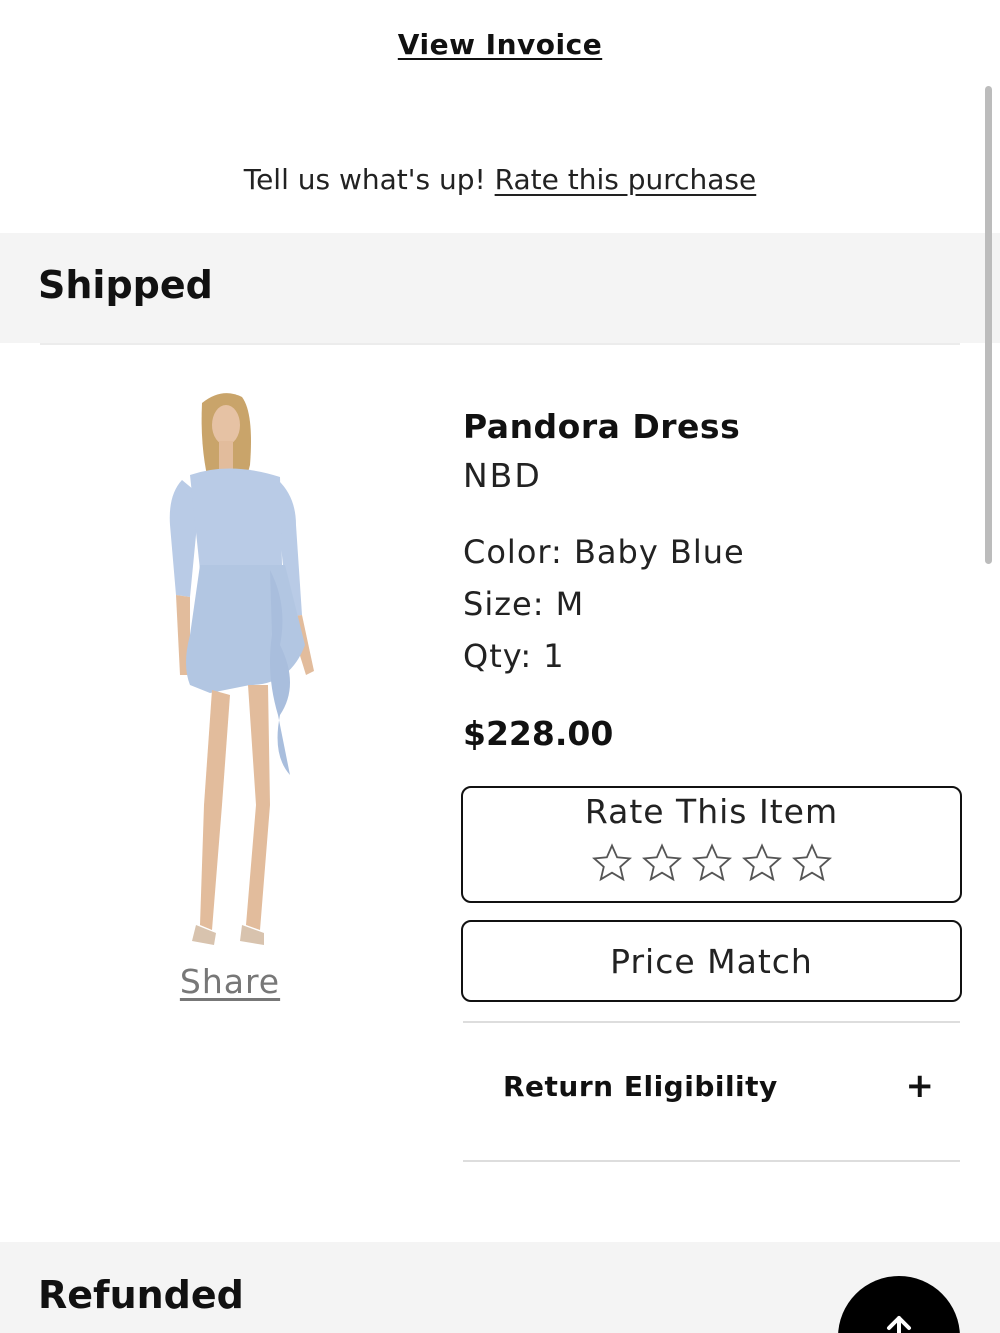 This screenshot has height=1333, width=1000. What do you see at coordinates (500, 44) in the screenshot?
I see `view-invoice-link: View Invoice` at bounding box center [500, 44].